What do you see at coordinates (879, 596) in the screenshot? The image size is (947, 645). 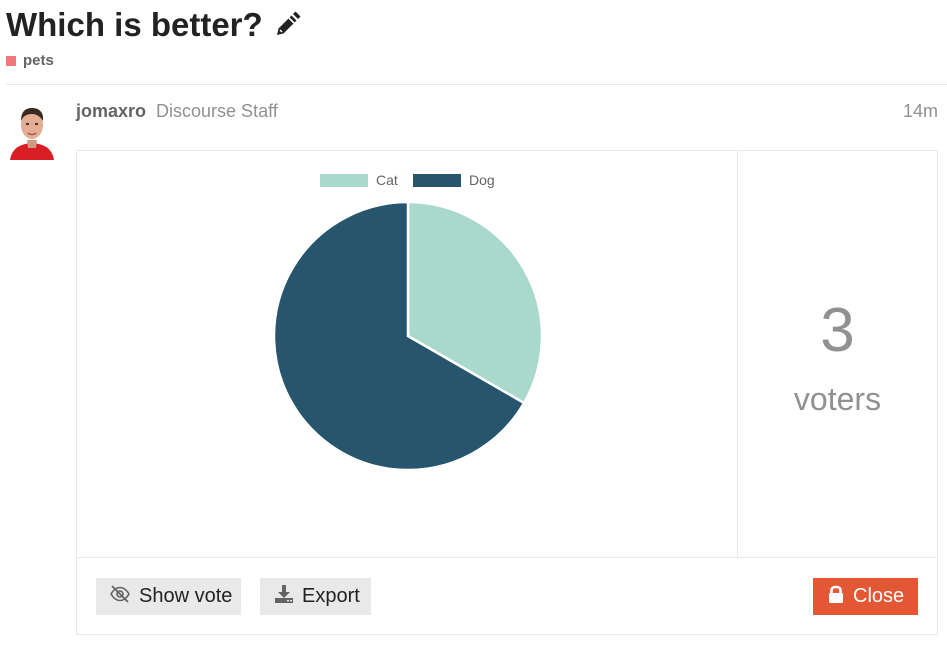 I see `close-label: Close` at bounding box center [879, 596].